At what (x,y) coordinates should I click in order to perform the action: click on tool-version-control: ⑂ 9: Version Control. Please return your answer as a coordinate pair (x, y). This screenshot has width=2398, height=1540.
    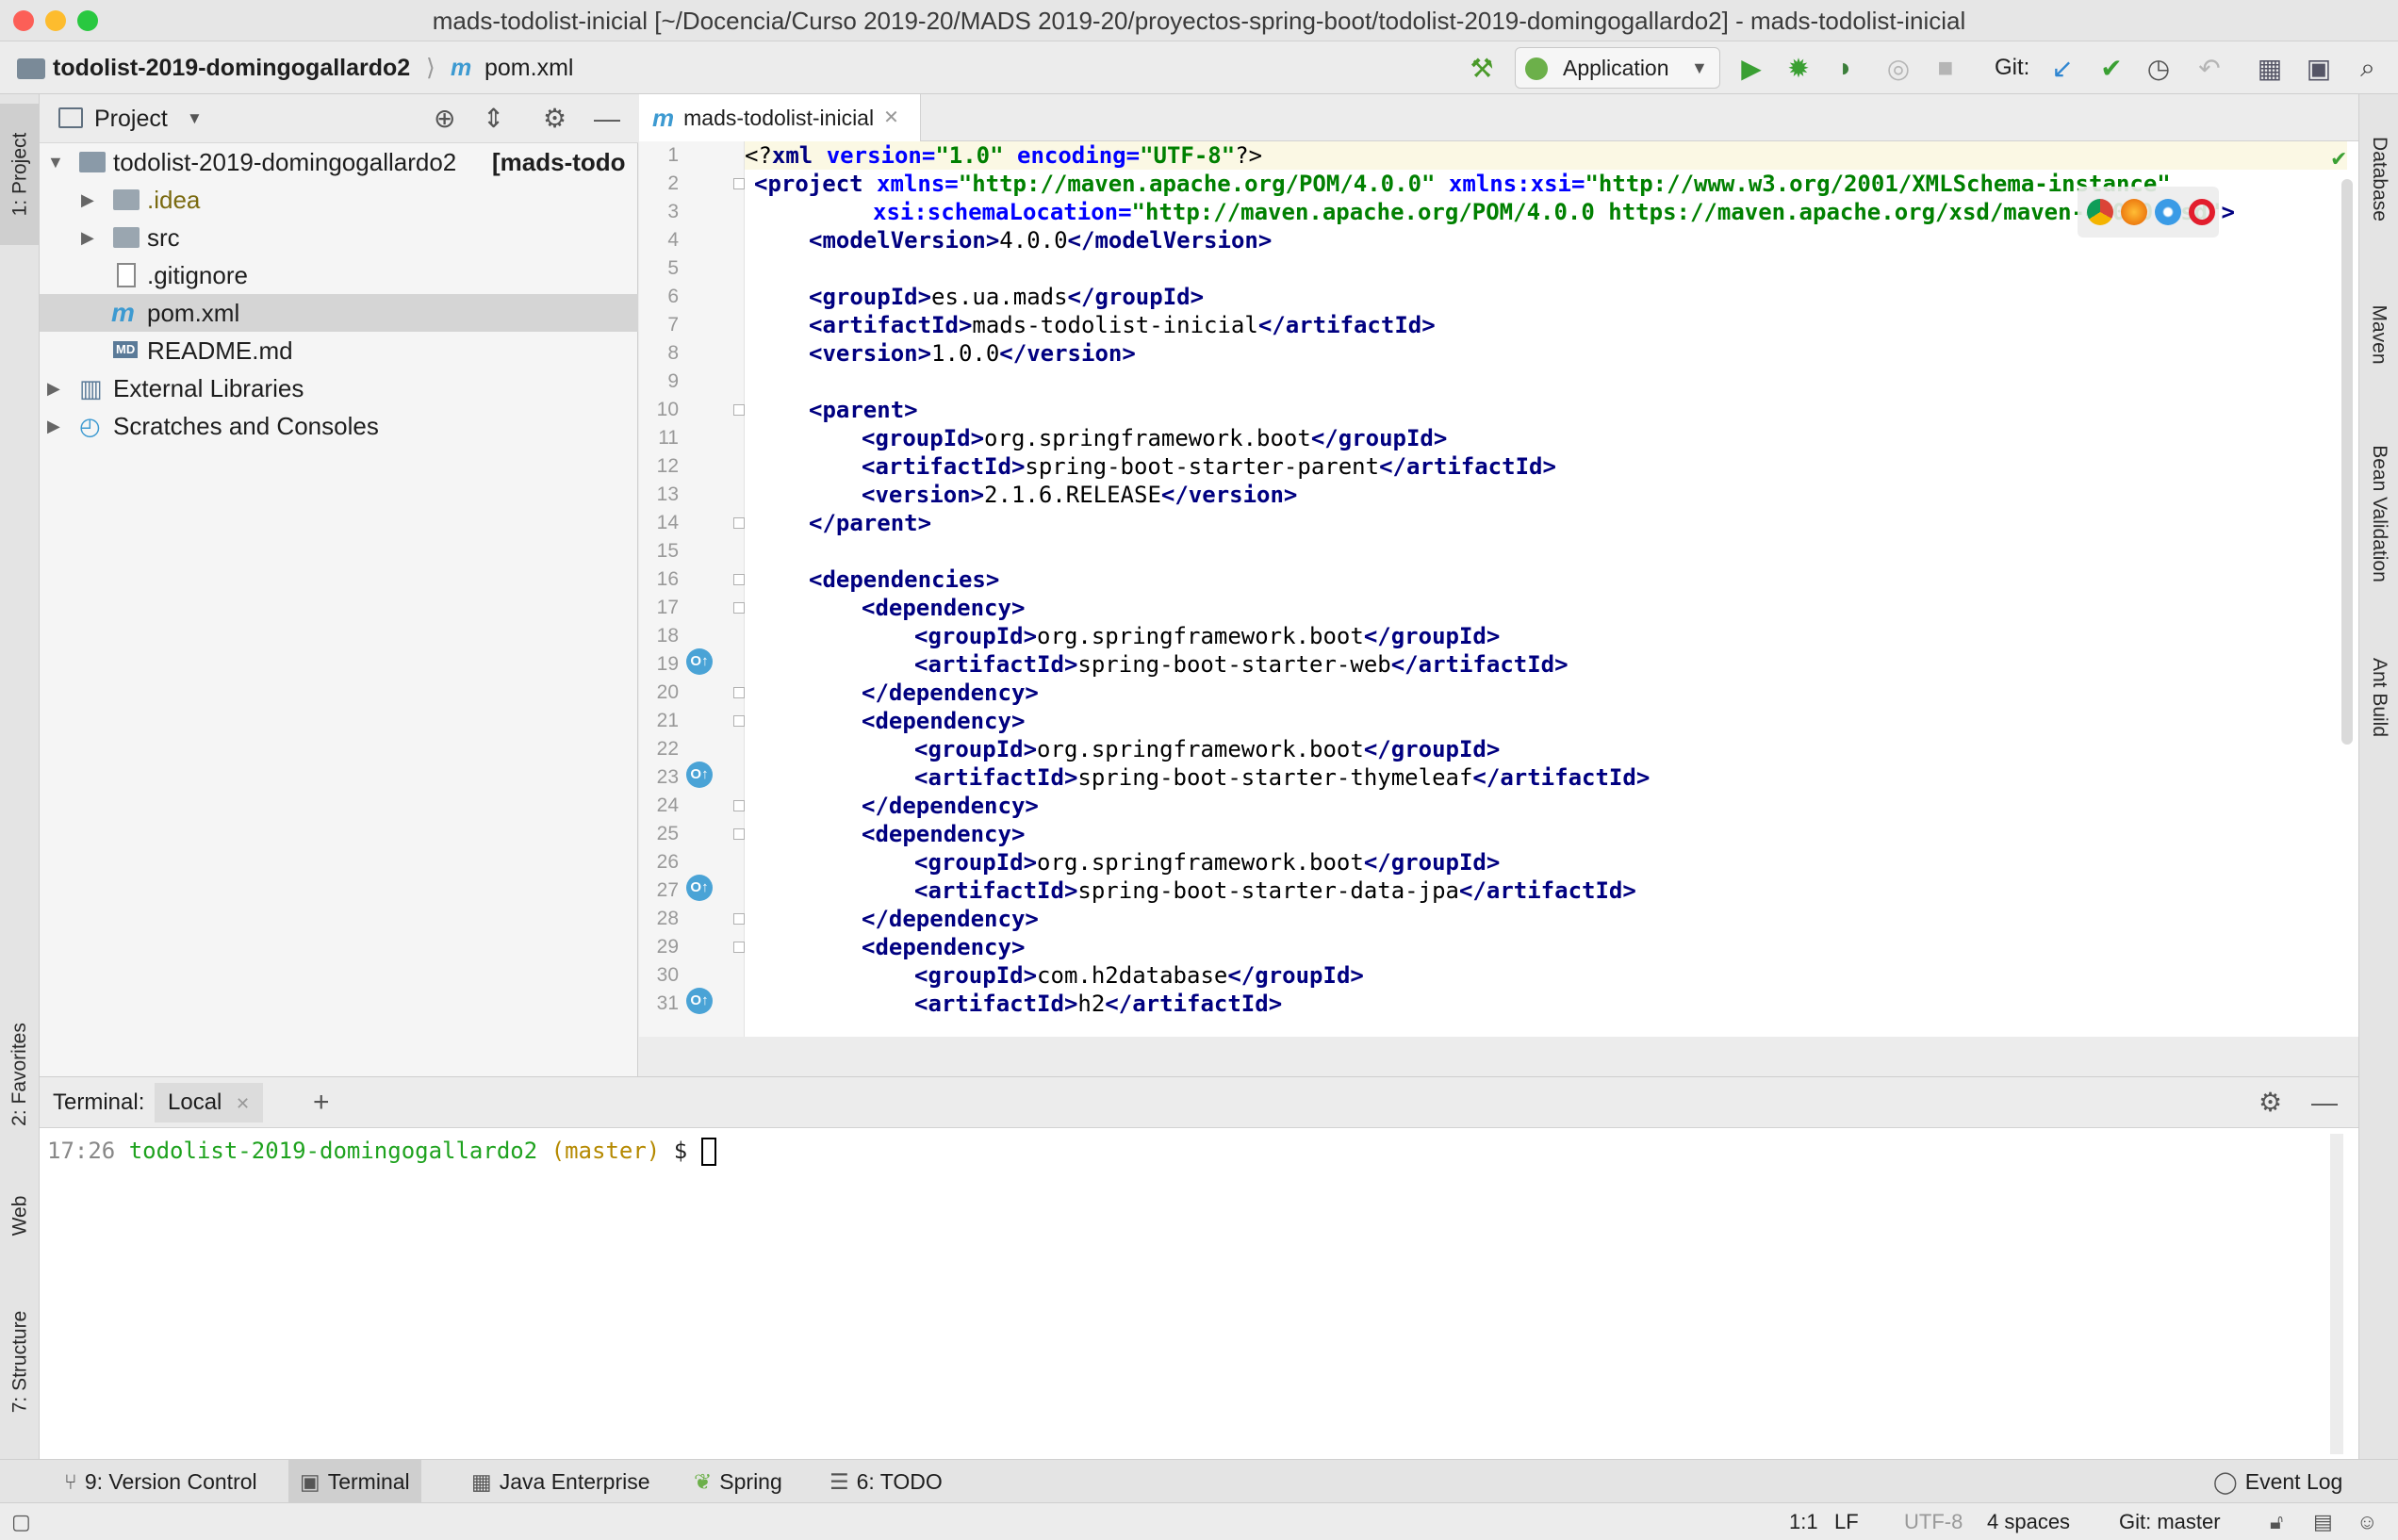
    Looking at the image, I should click on (161, 1481).